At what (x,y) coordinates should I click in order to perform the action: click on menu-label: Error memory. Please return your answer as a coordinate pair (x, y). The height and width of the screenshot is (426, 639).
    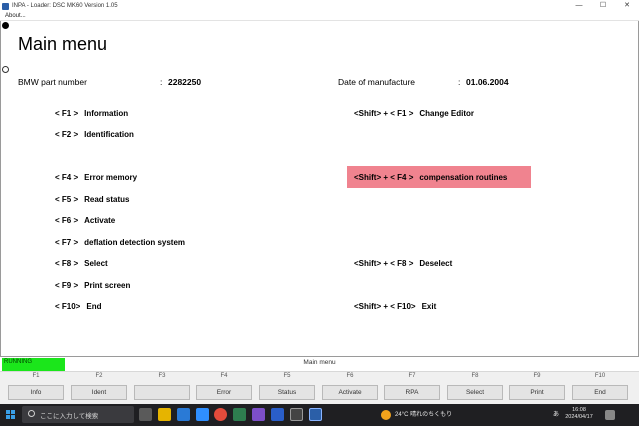
    Looking at the image, I should click on (111, 177).